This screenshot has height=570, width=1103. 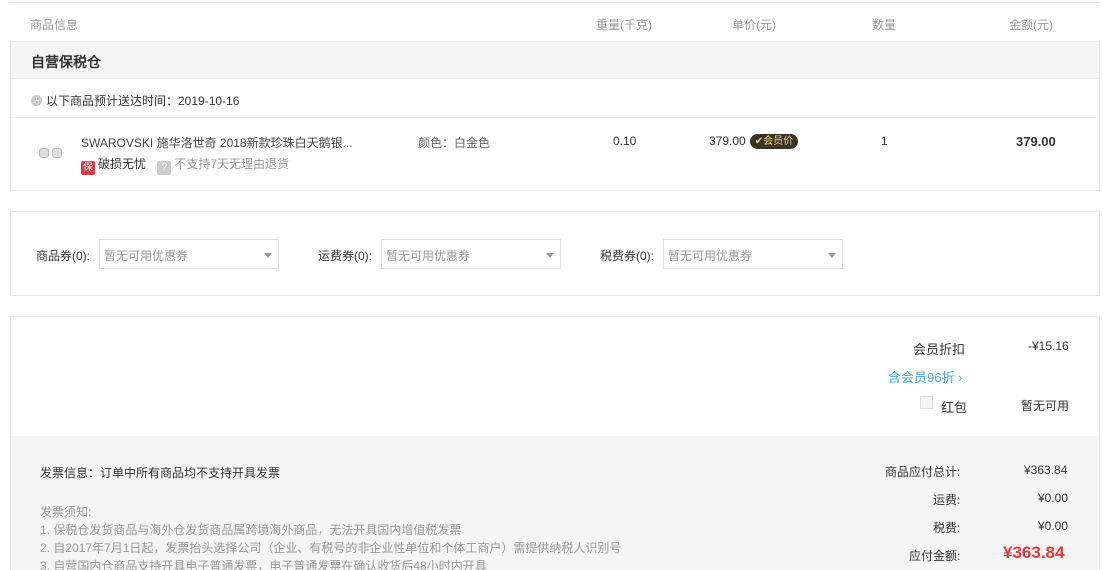 I want to click on service-damage-free: 破损无忧, so click(x=122, y=164).